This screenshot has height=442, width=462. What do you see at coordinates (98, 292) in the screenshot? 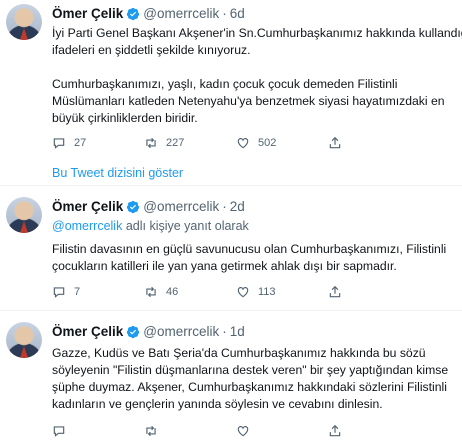
I see `reply-button: 7` at bounding box center [98, 292].